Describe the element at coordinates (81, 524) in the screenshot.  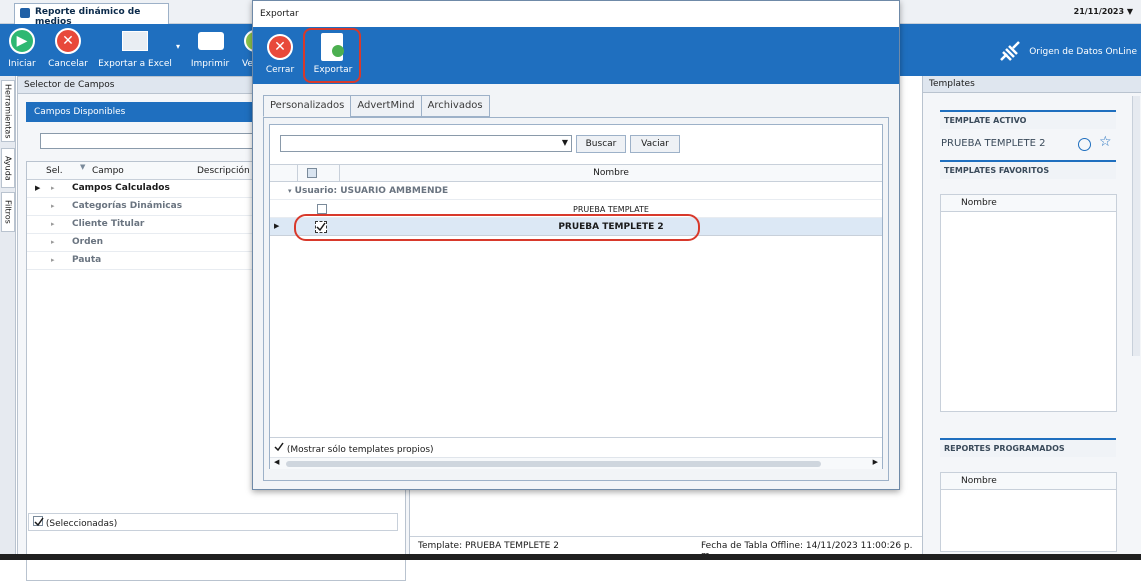
I see `seleccionadas-label: (Seleccionadas)` at that location.